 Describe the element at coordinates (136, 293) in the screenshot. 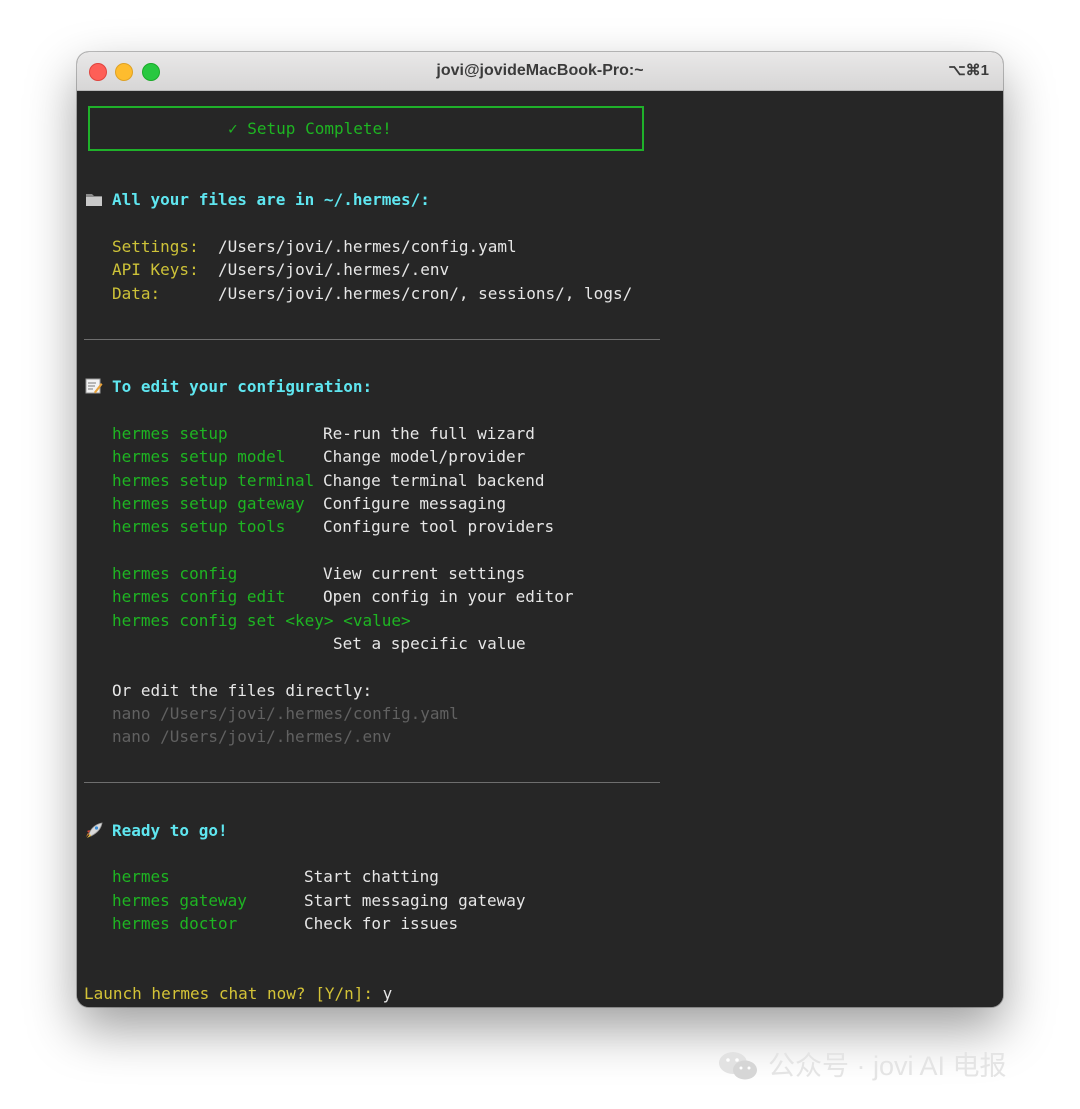

I see `files-label-data: Data:` at that location.